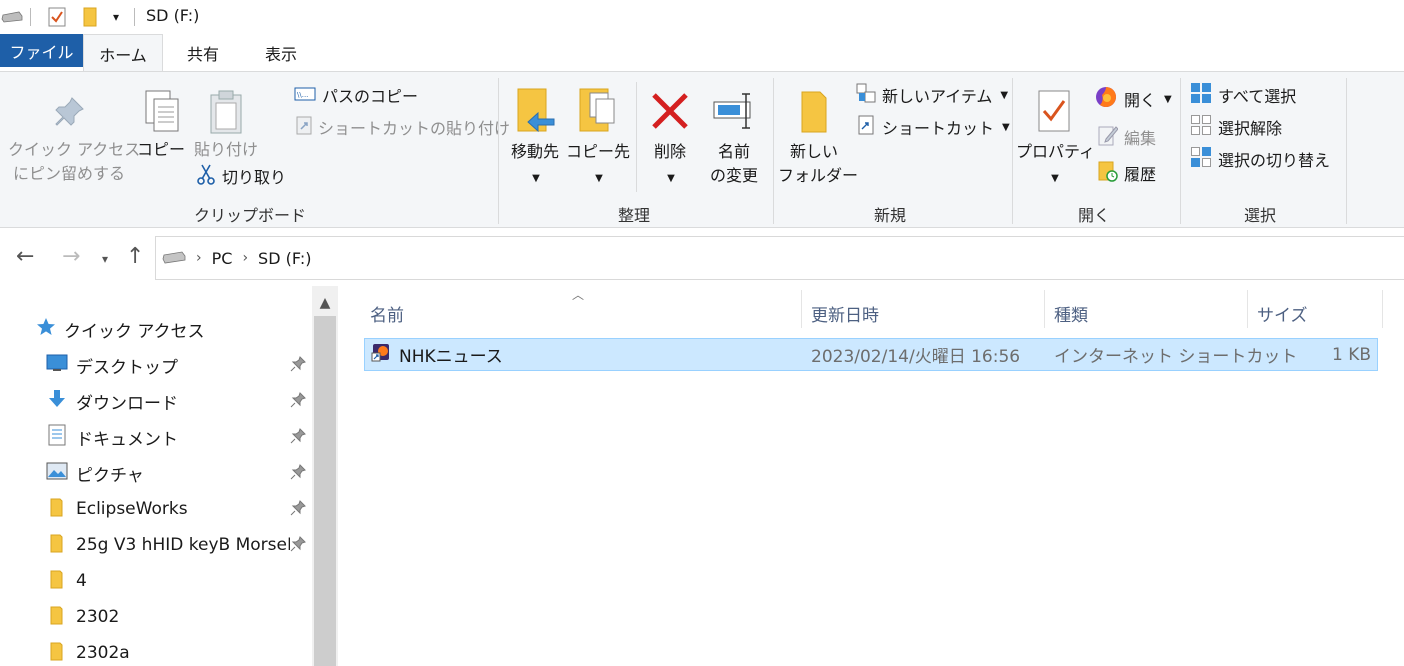  What do you see at coordinates (178, 652) in the screenshot?
I see `nav-item-2302a: 2302a` at bounding box center [178, 652].